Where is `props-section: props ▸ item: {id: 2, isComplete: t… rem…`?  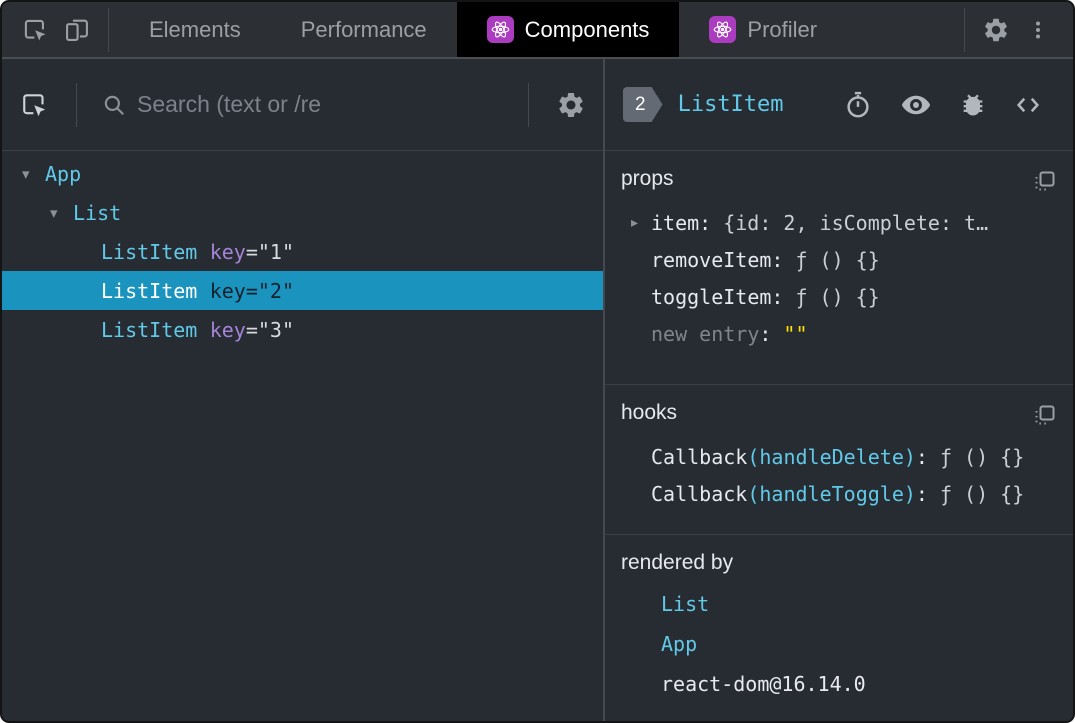
props-section: props ▸ item: {id: 2, isComplete: t… rem… is located at coordinates (839, 268).